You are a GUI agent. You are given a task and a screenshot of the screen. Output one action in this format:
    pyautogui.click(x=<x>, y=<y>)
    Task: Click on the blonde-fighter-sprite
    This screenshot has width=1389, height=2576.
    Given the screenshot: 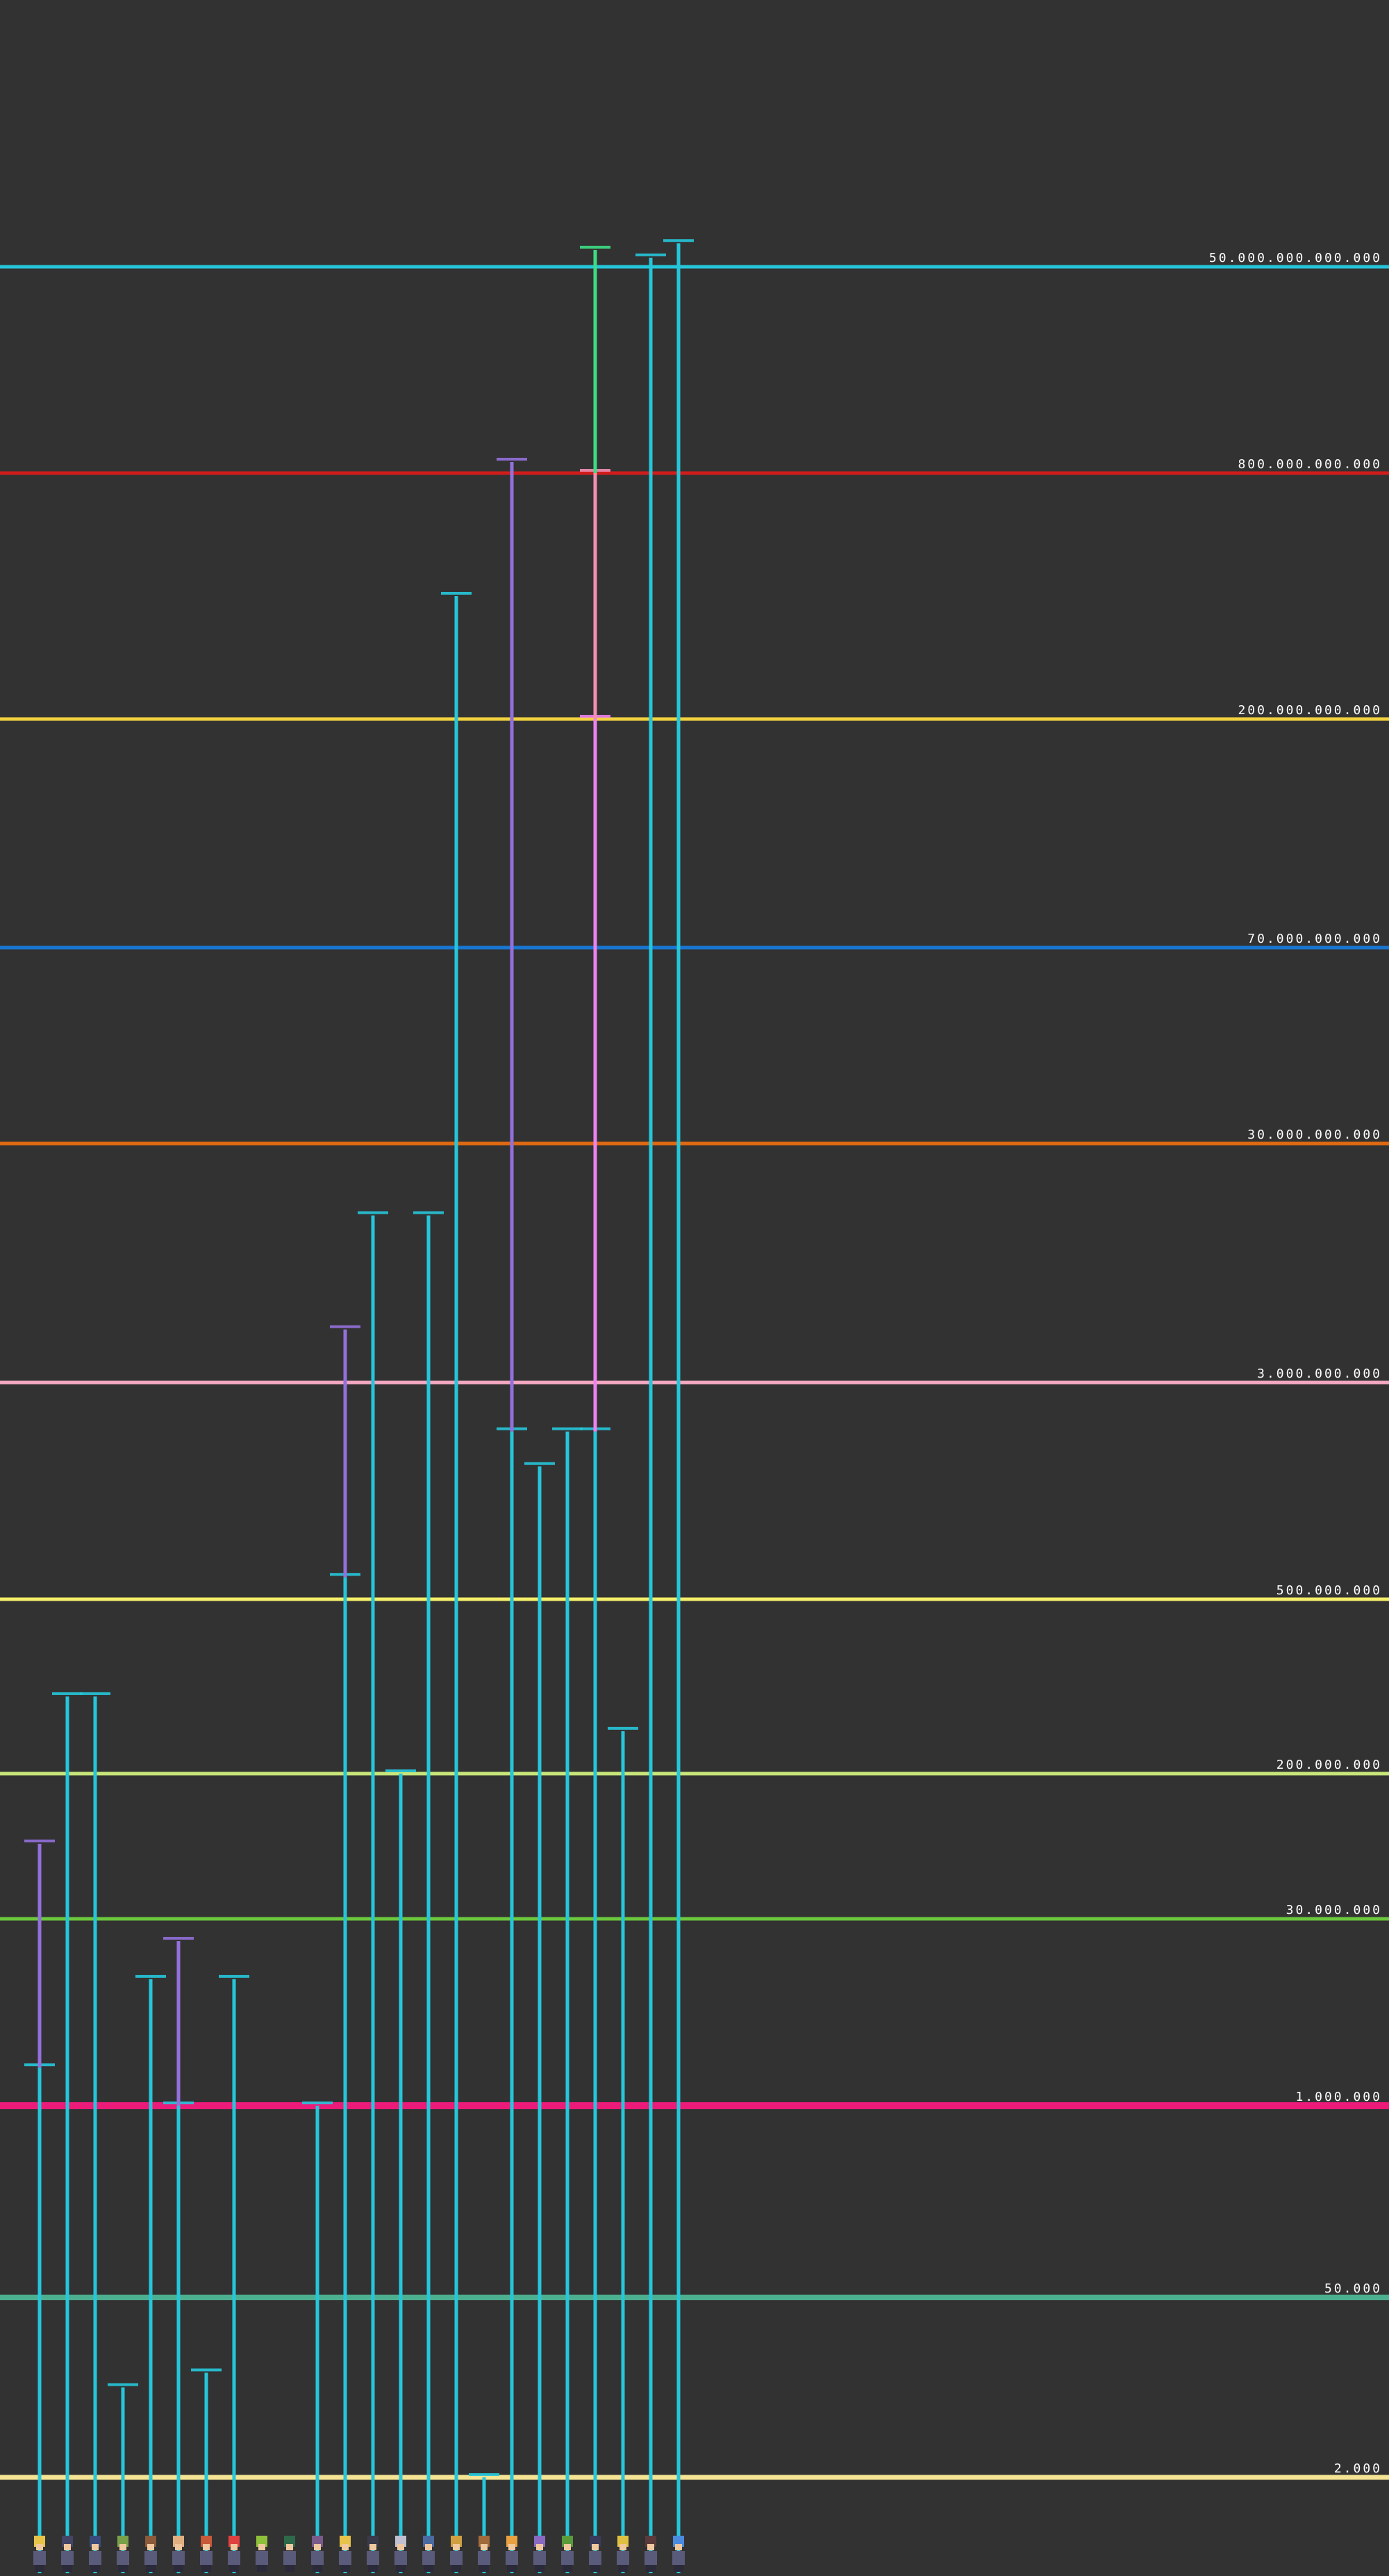 What is the action you would take?
    pyautogui.click(x=623, y=2554)
    